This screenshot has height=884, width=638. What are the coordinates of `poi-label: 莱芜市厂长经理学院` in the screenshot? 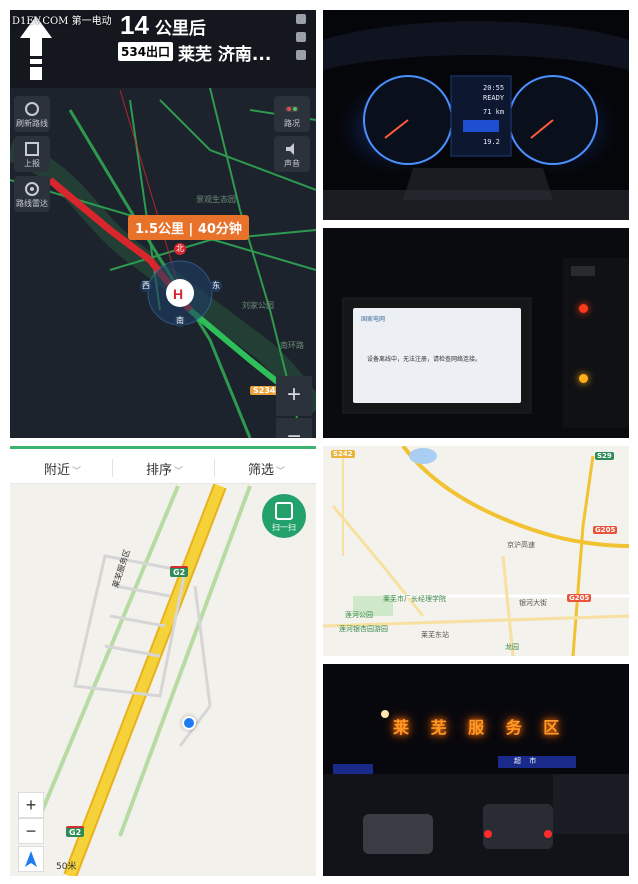 It's located at (414, 599).